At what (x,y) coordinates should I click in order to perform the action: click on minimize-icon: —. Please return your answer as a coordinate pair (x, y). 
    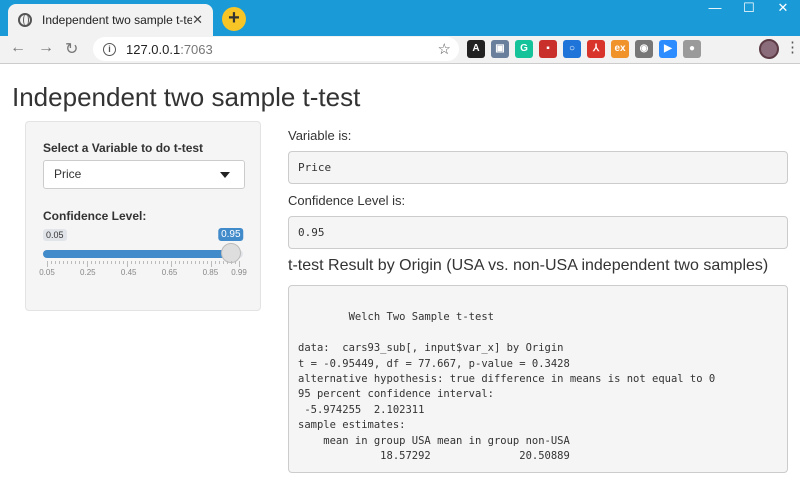
    Looking at the image, I should click on (715, 10).